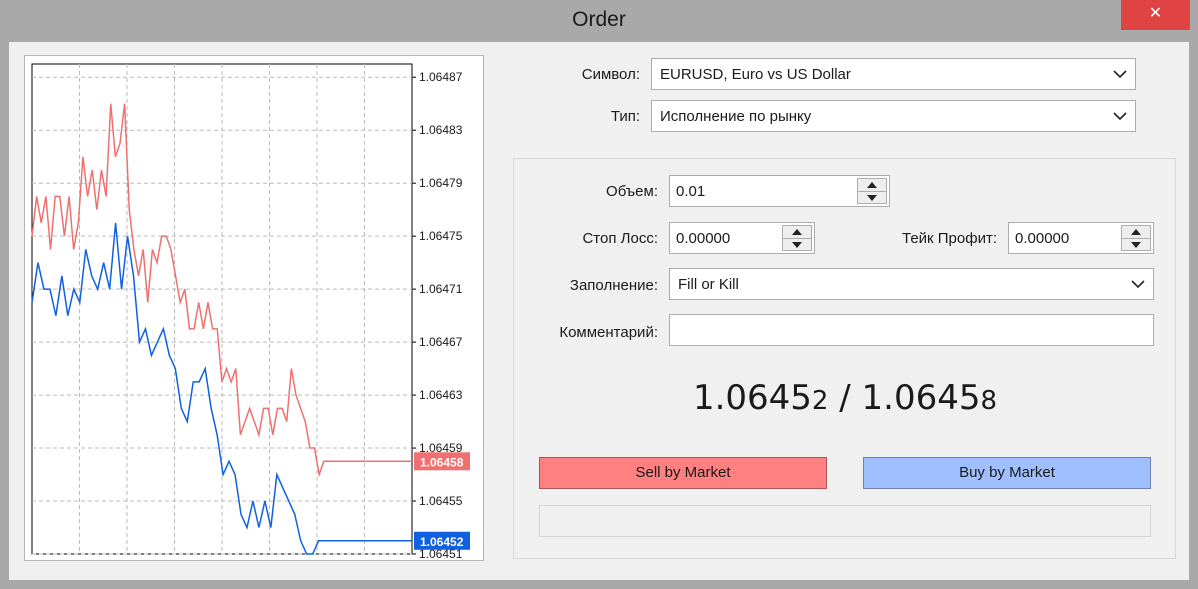 This screenshot has height=589, width=1198. I want to click on ask-price-main: 1.0645, so click(921, 398).